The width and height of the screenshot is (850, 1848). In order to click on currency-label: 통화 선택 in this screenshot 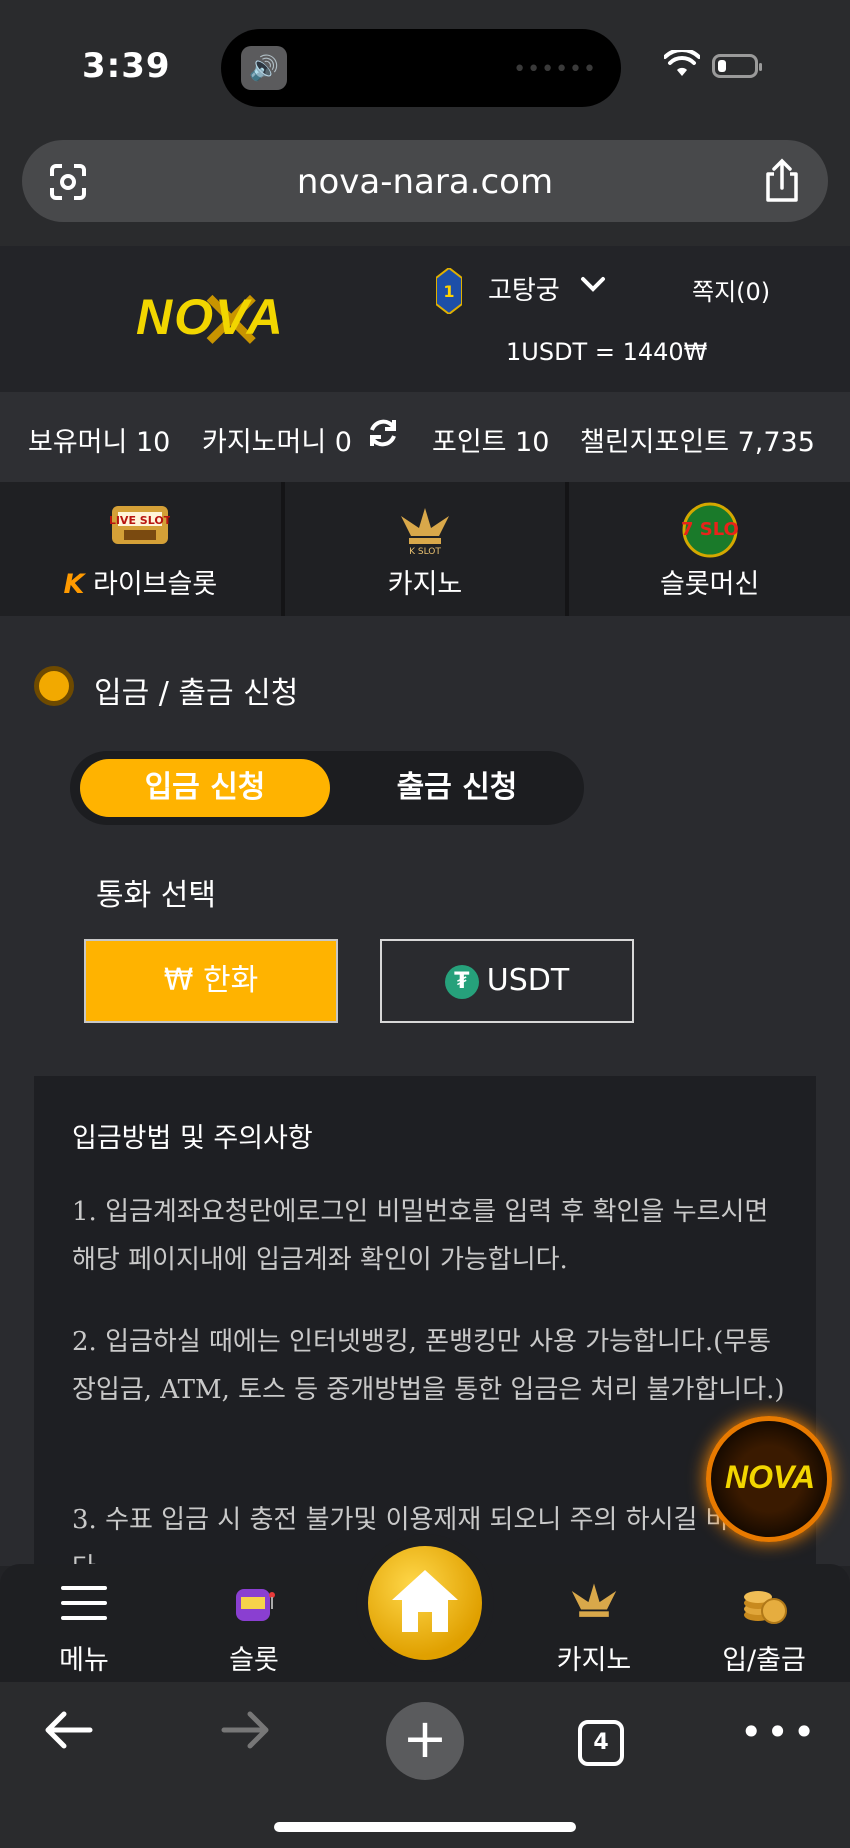, I will do `click(156, 895)`.